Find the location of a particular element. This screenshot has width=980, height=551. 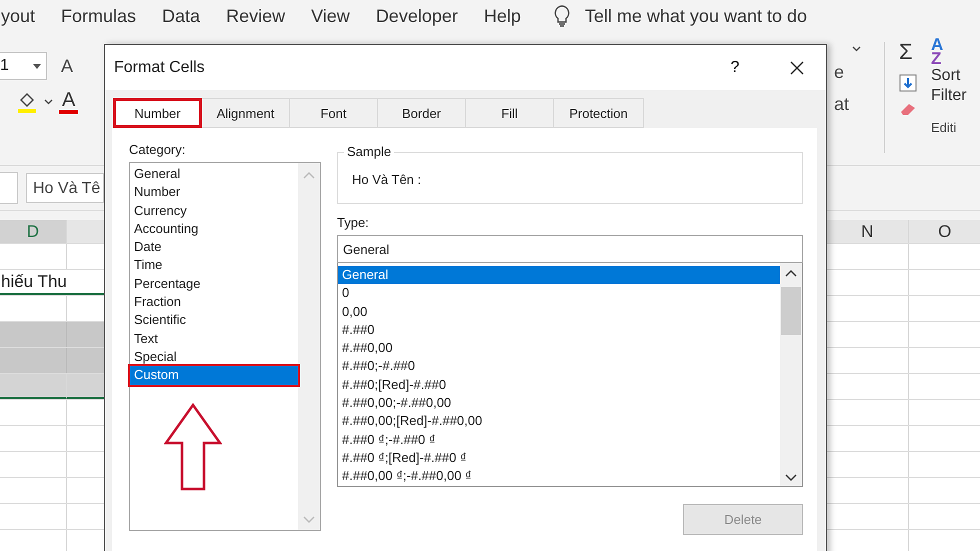

list-item: Custom is located at coordinates (214, 375).